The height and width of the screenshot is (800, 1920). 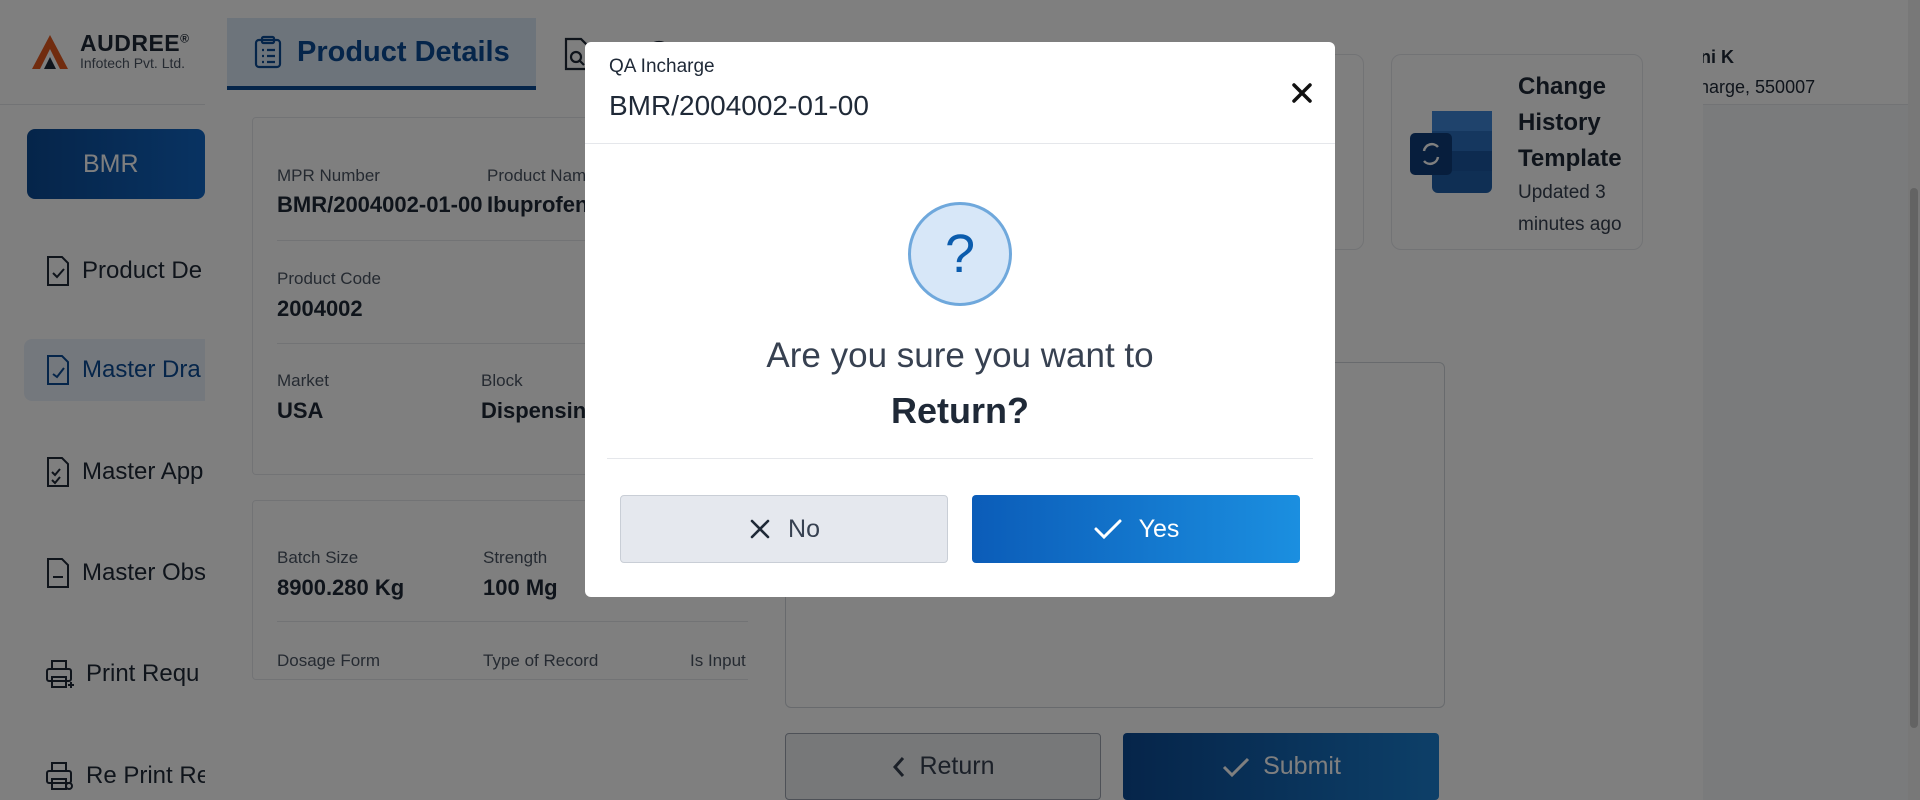 I want to click on dialog-header: QA Incharge BMR/2004002-01-00, so click(x=960, y=93).